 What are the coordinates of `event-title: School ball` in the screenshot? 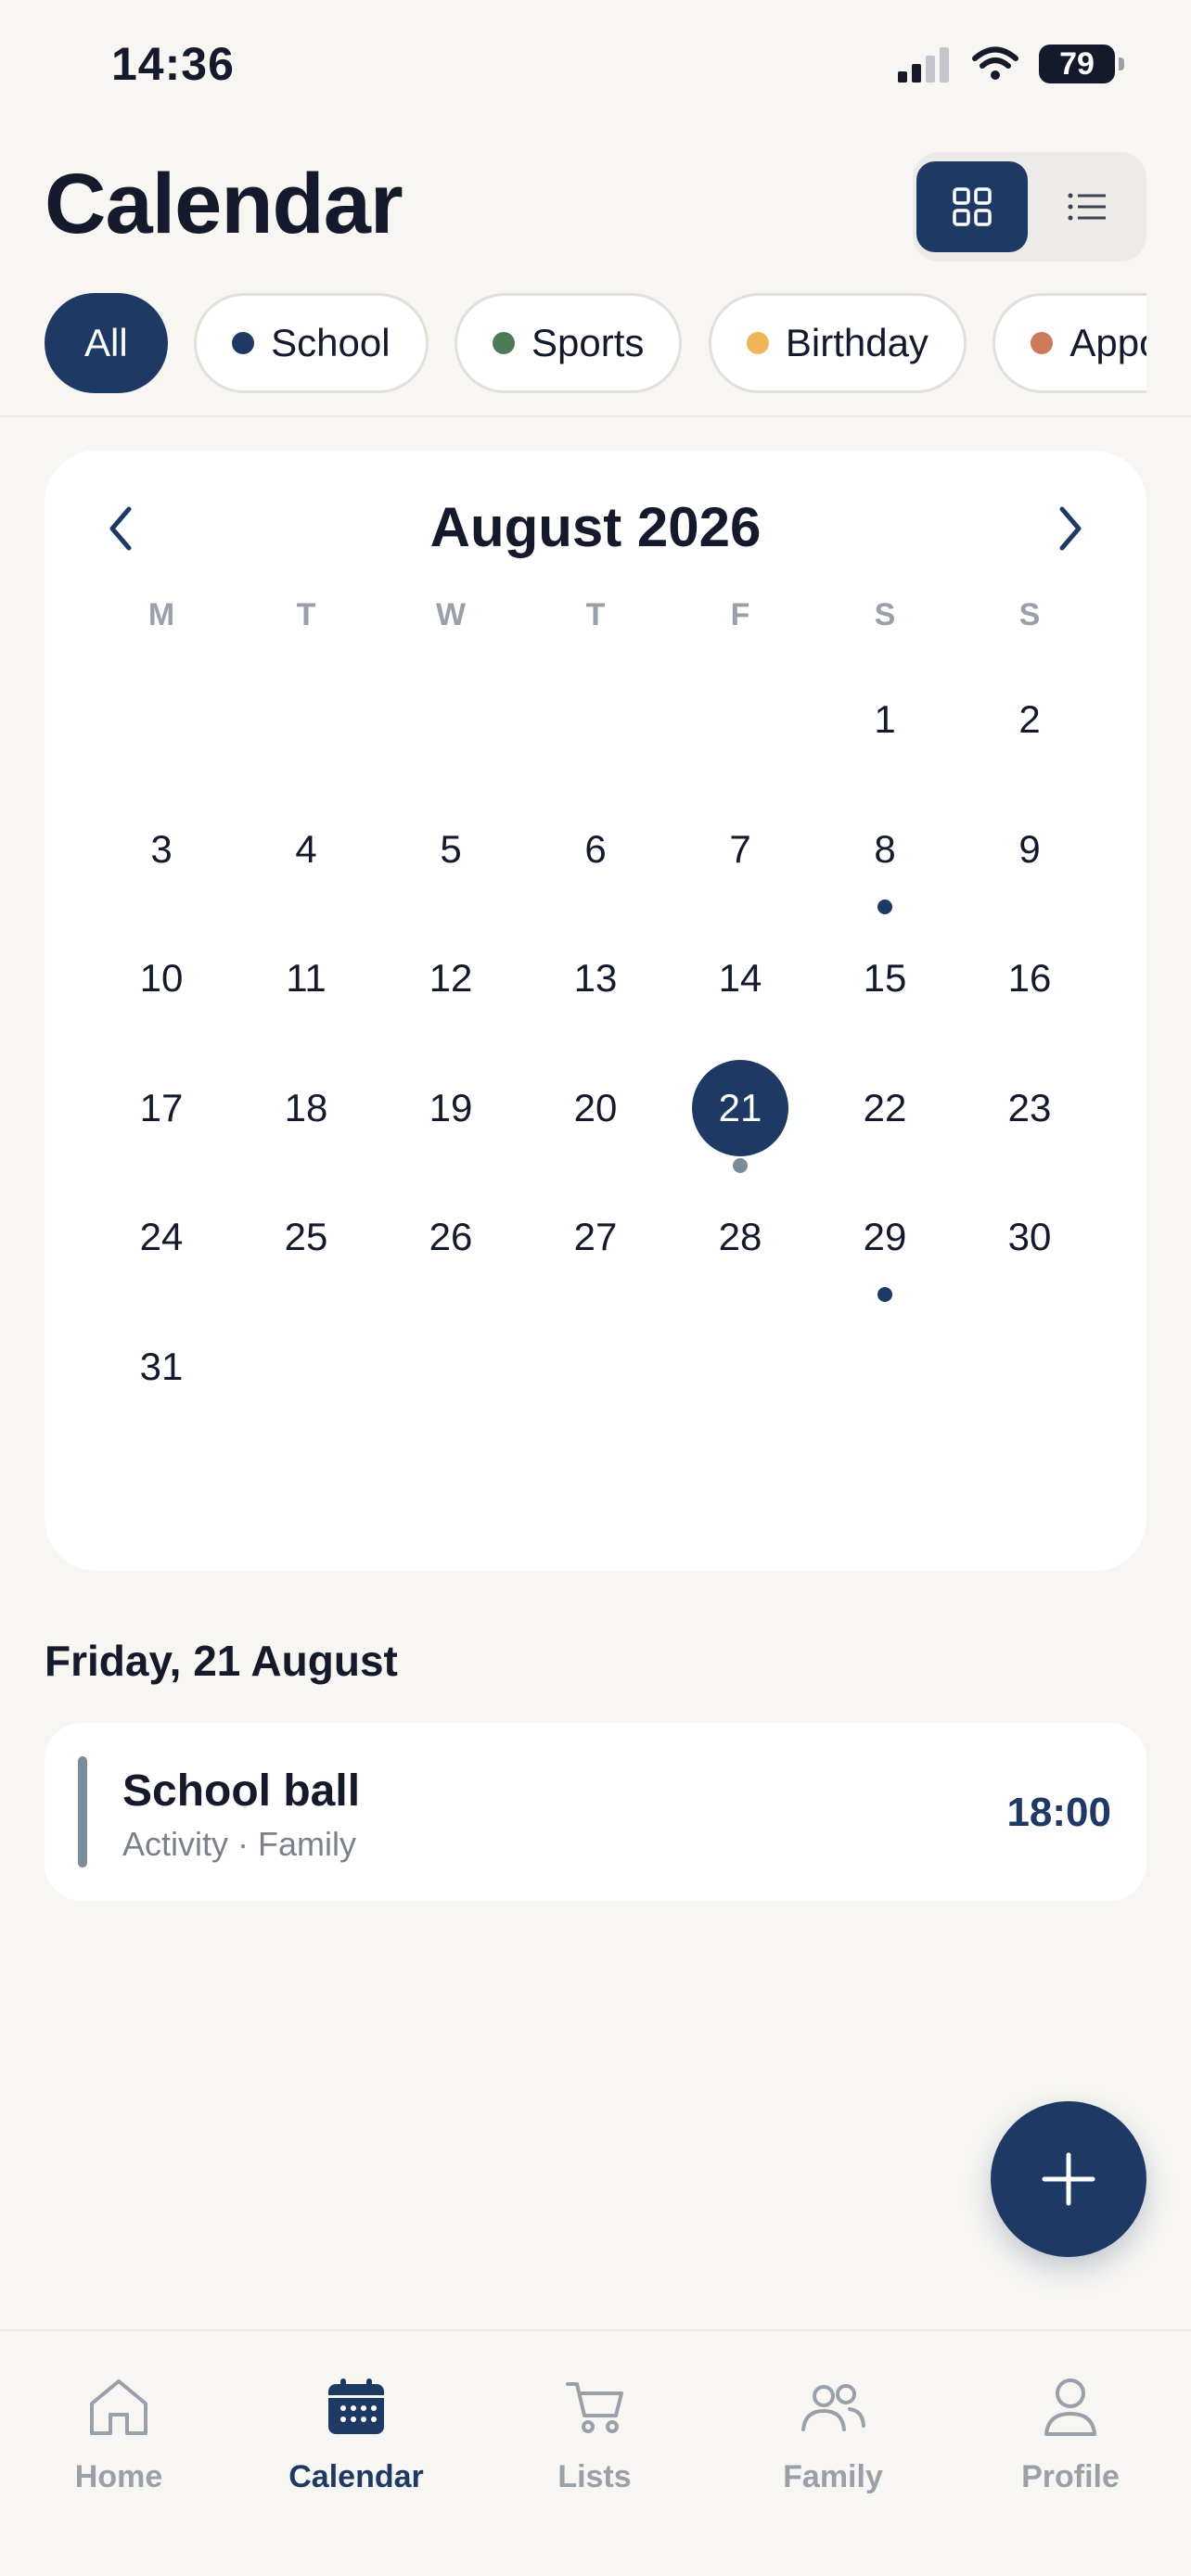 It's located at (241, 1791).